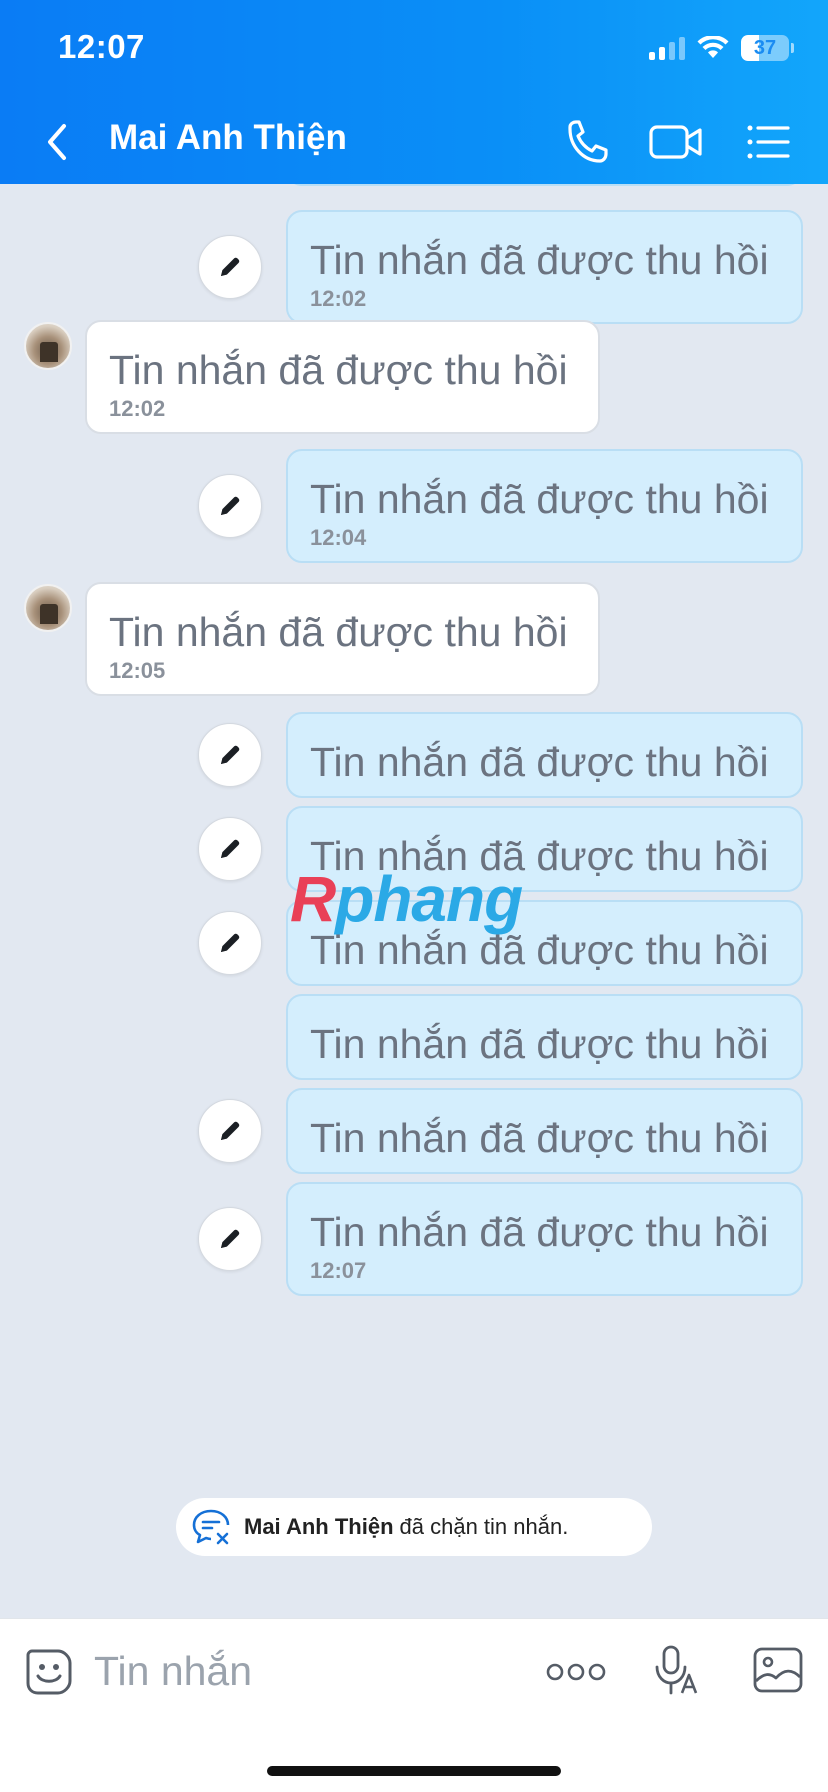  I want to click on notice-text: đã chặn tin nhắn., so click(484, 1526).